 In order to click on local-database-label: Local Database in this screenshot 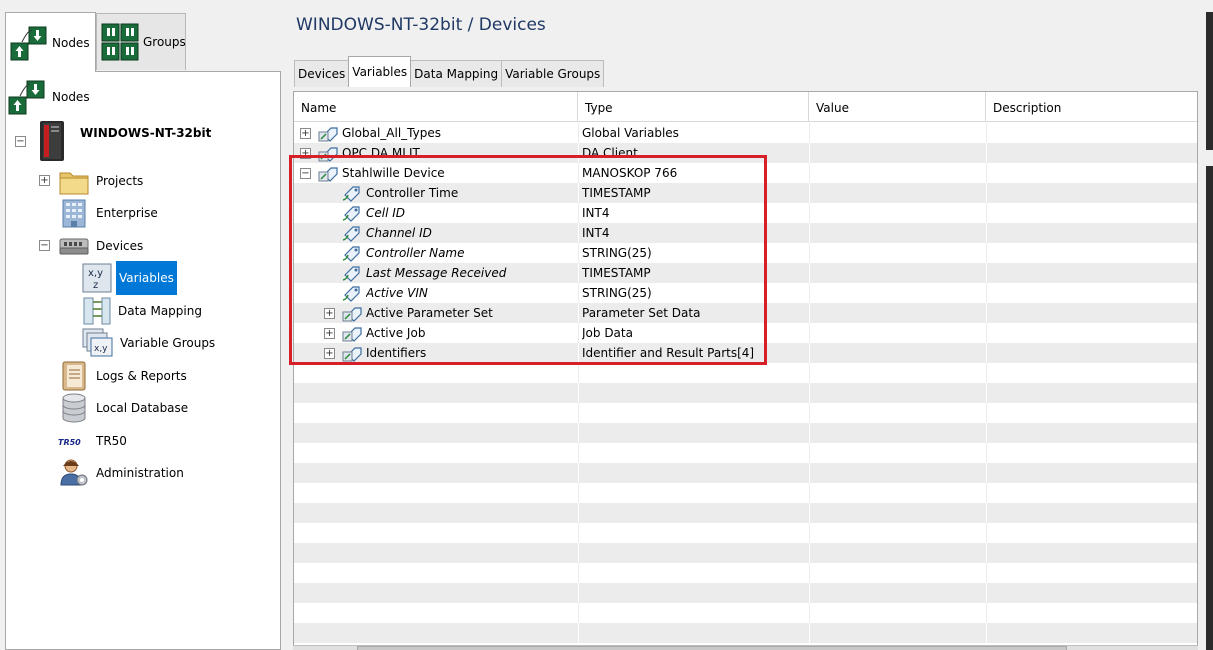, I will do `click(142, 408)`.